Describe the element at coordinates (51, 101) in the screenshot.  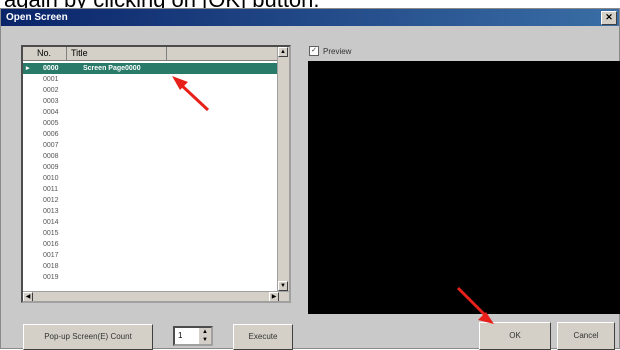
I see `row-number: 0003` at that location.